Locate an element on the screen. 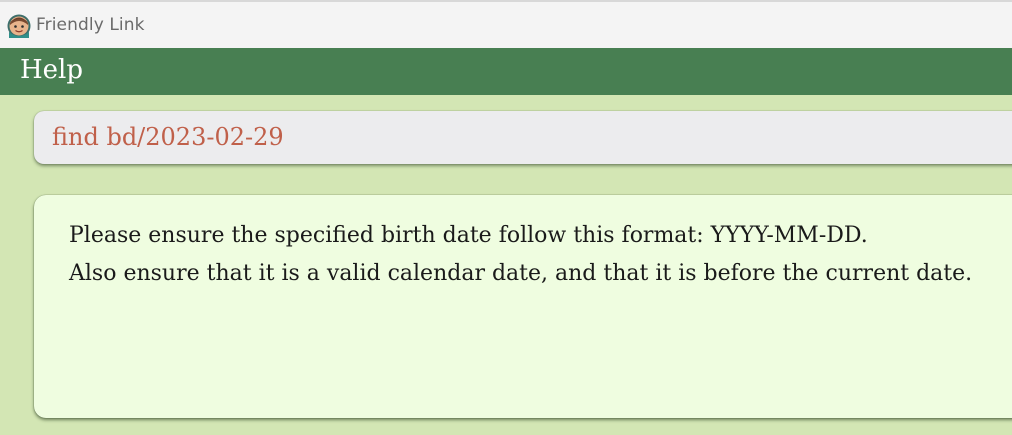 Image resolution: width=1012 pixels, height=435 pixels. command-input is located at coordinates (527, 137).